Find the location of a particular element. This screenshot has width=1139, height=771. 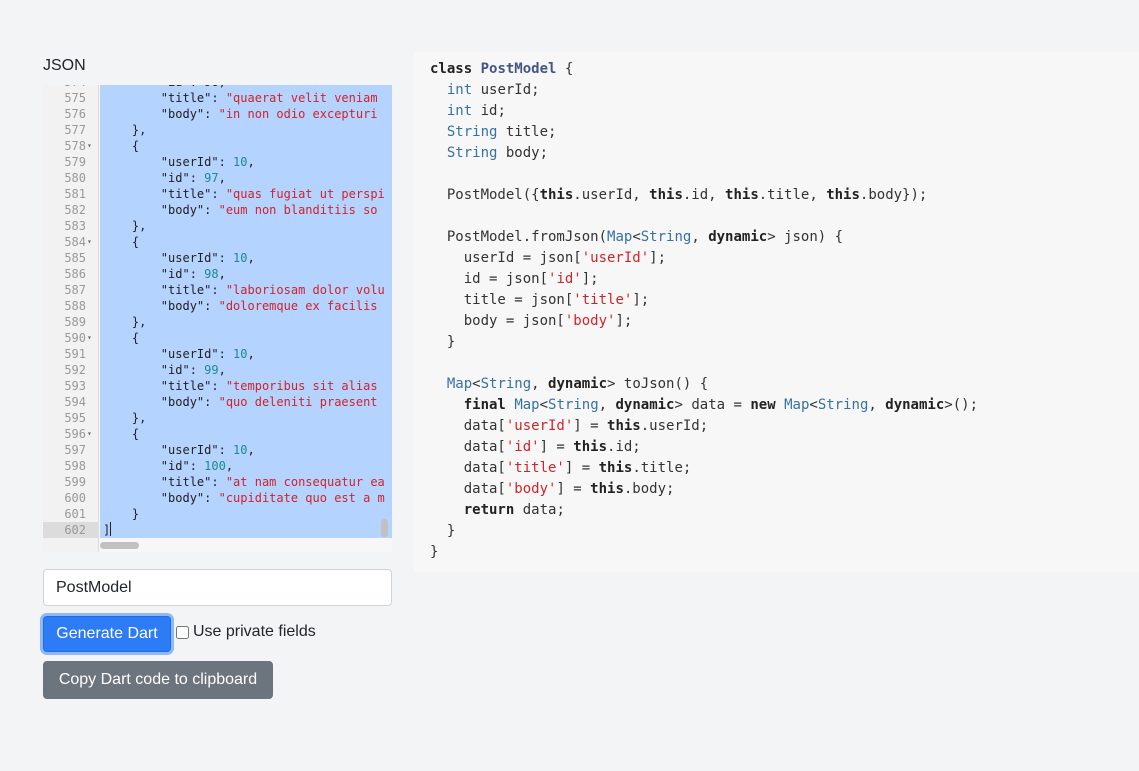

json-line: 588 "body": "doloremque ex facilis is located at coordinates (217, 306).